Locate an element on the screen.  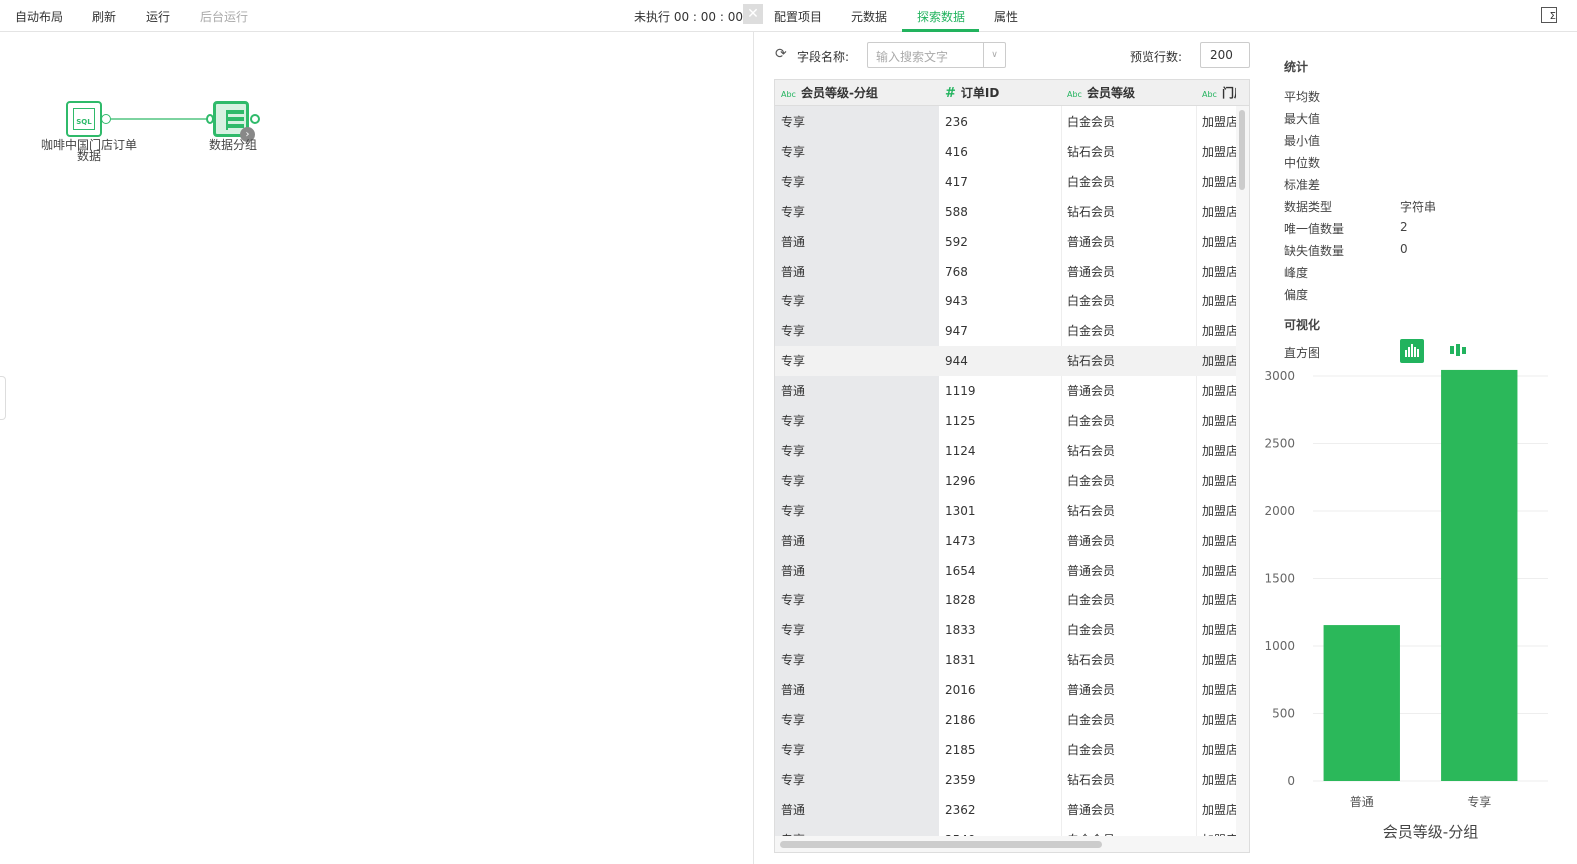
table-row: 专享 1124 钻石会员 加盟店 is located at coordinates (1005, 451).